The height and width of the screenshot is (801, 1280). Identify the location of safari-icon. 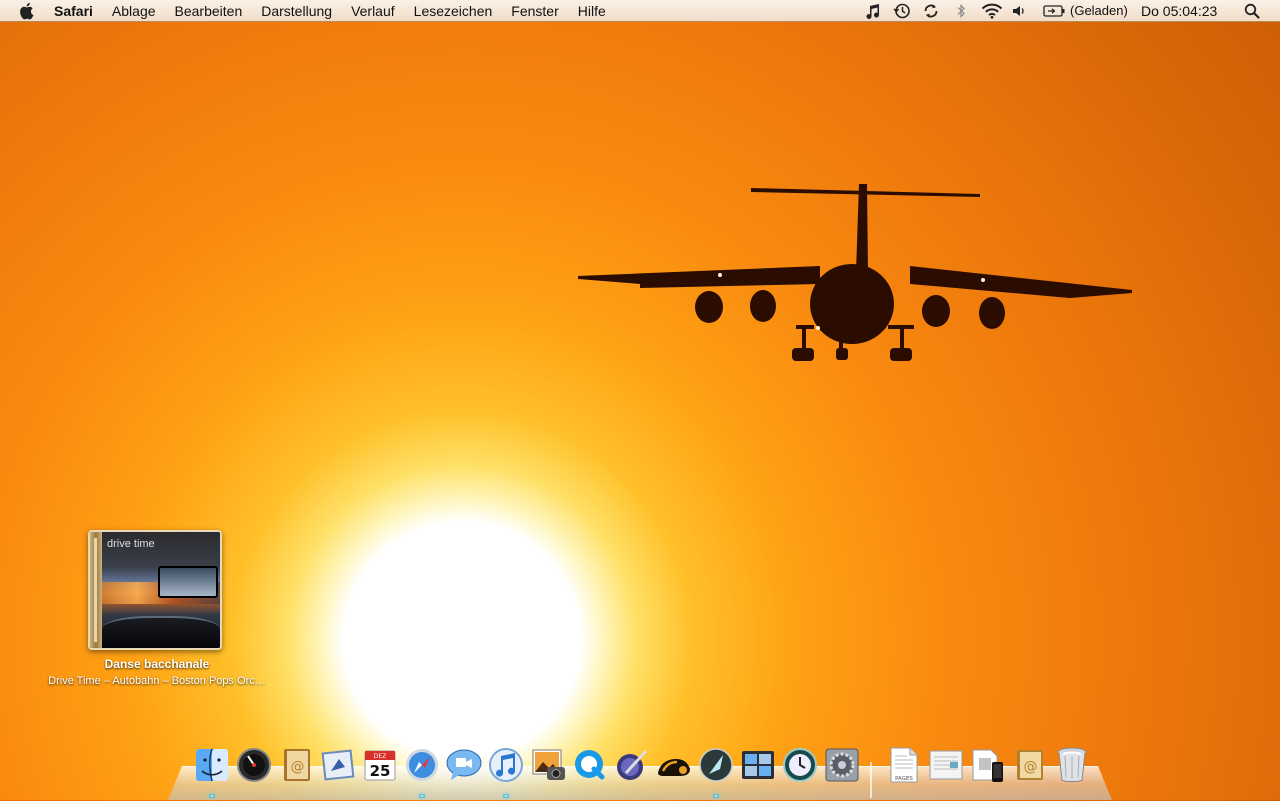
(422, 771).